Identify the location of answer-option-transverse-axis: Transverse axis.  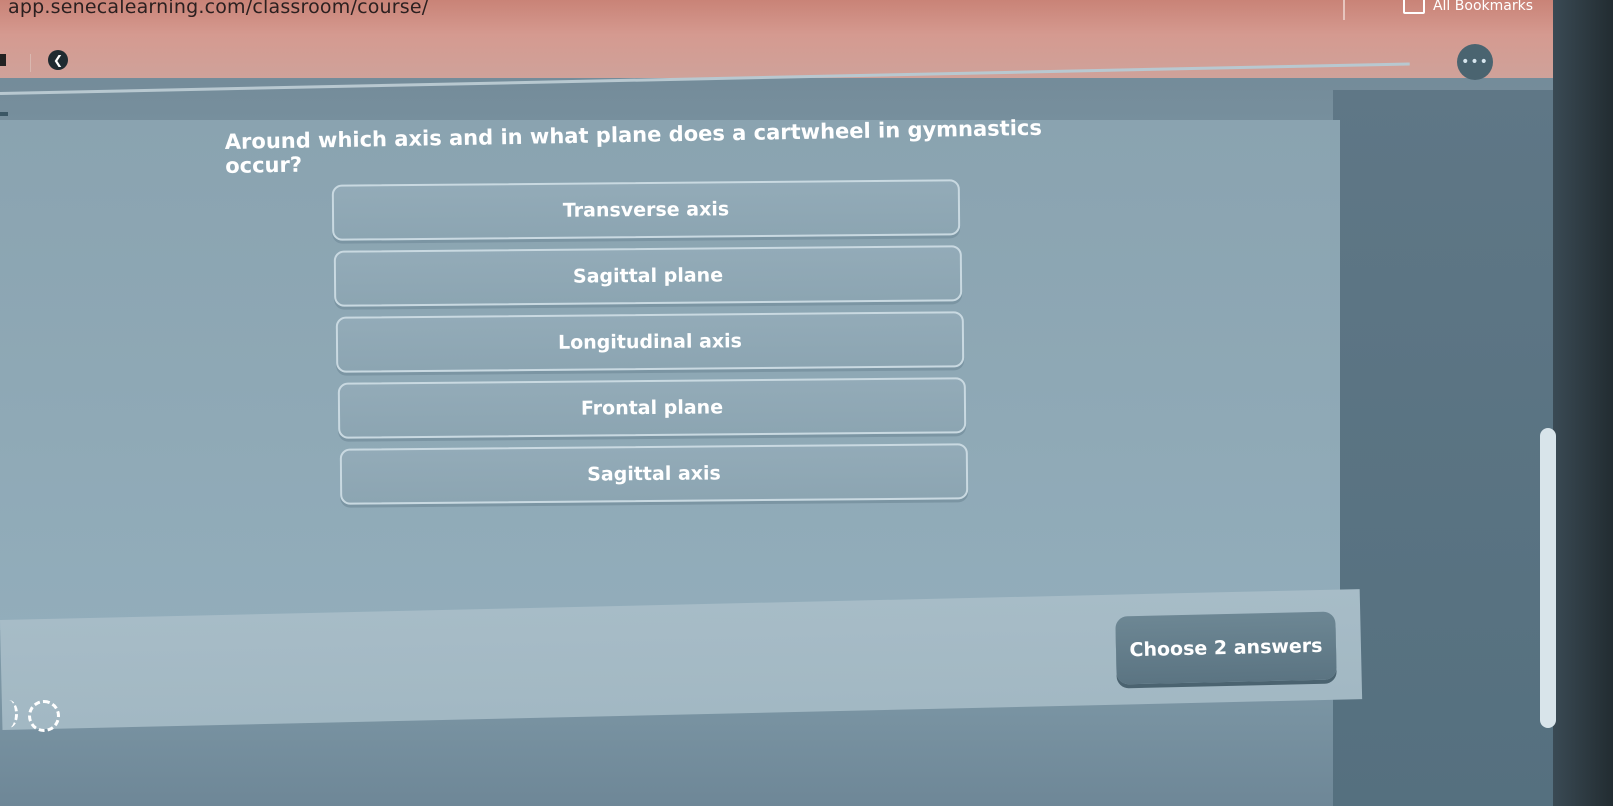
(646, 210).